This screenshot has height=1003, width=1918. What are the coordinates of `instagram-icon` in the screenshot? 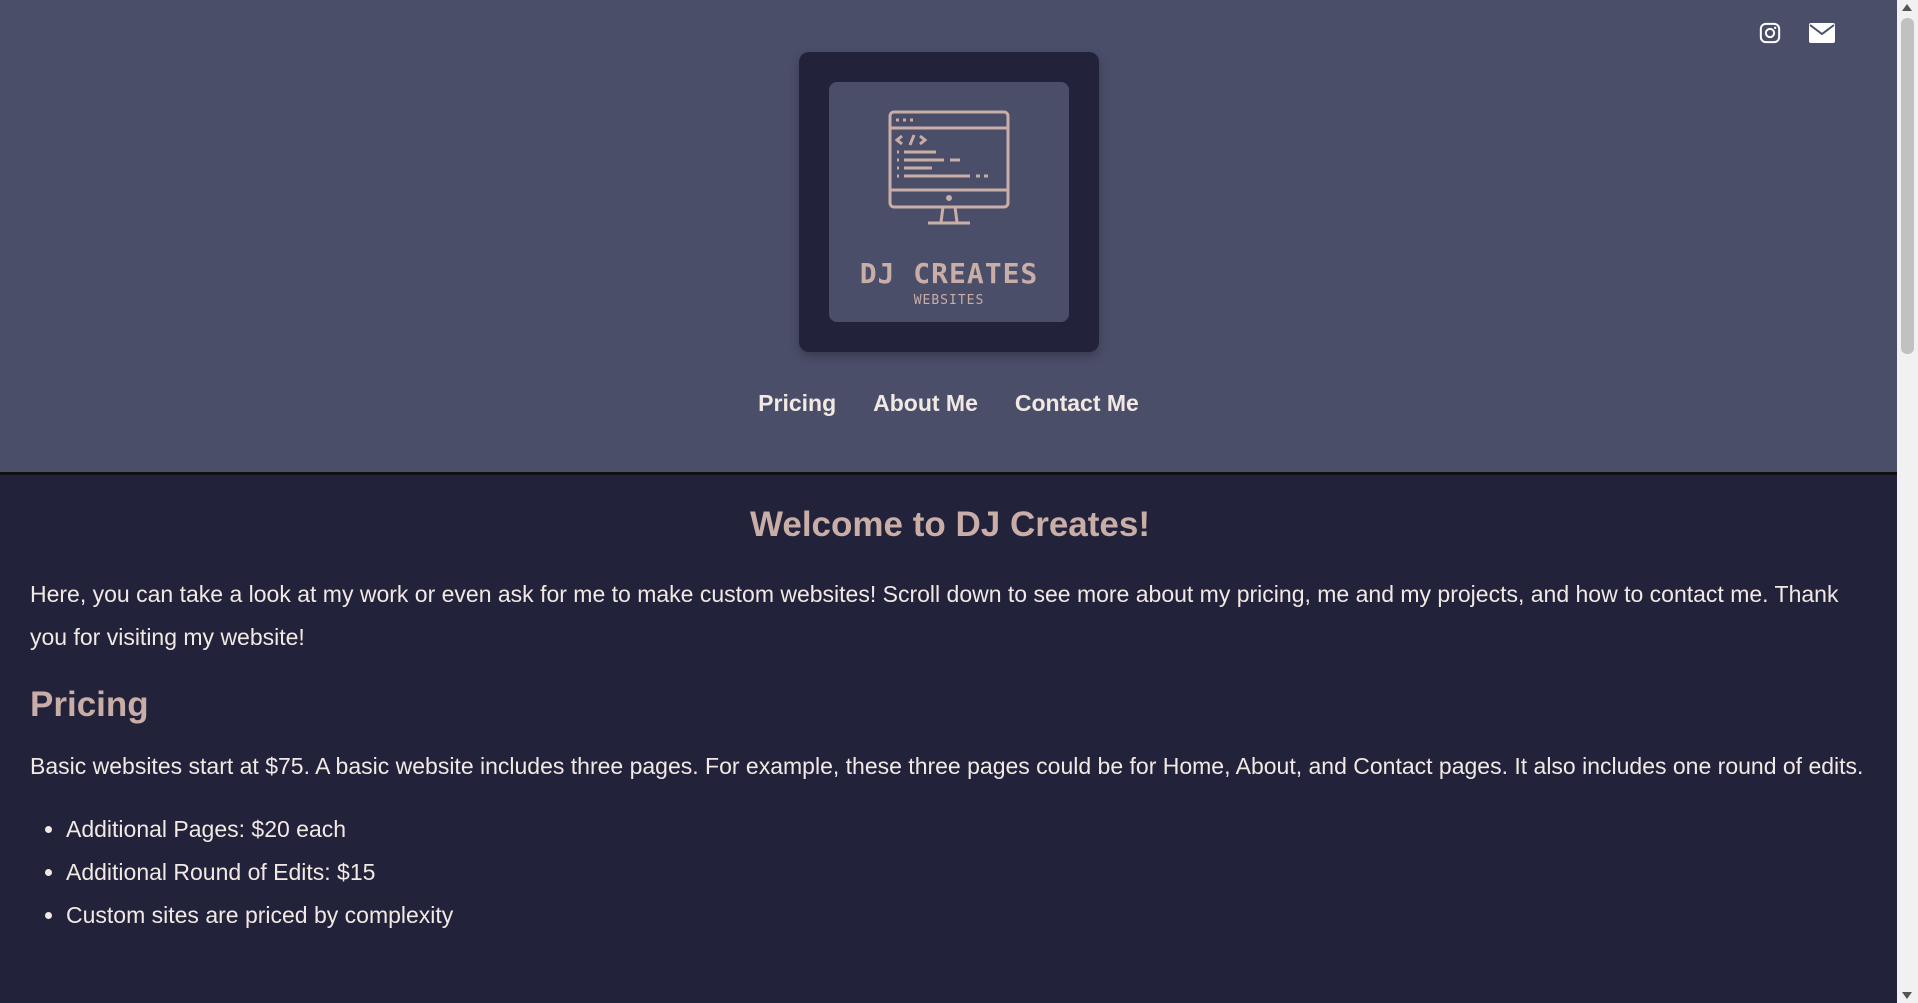 It's located at (1770, 33).